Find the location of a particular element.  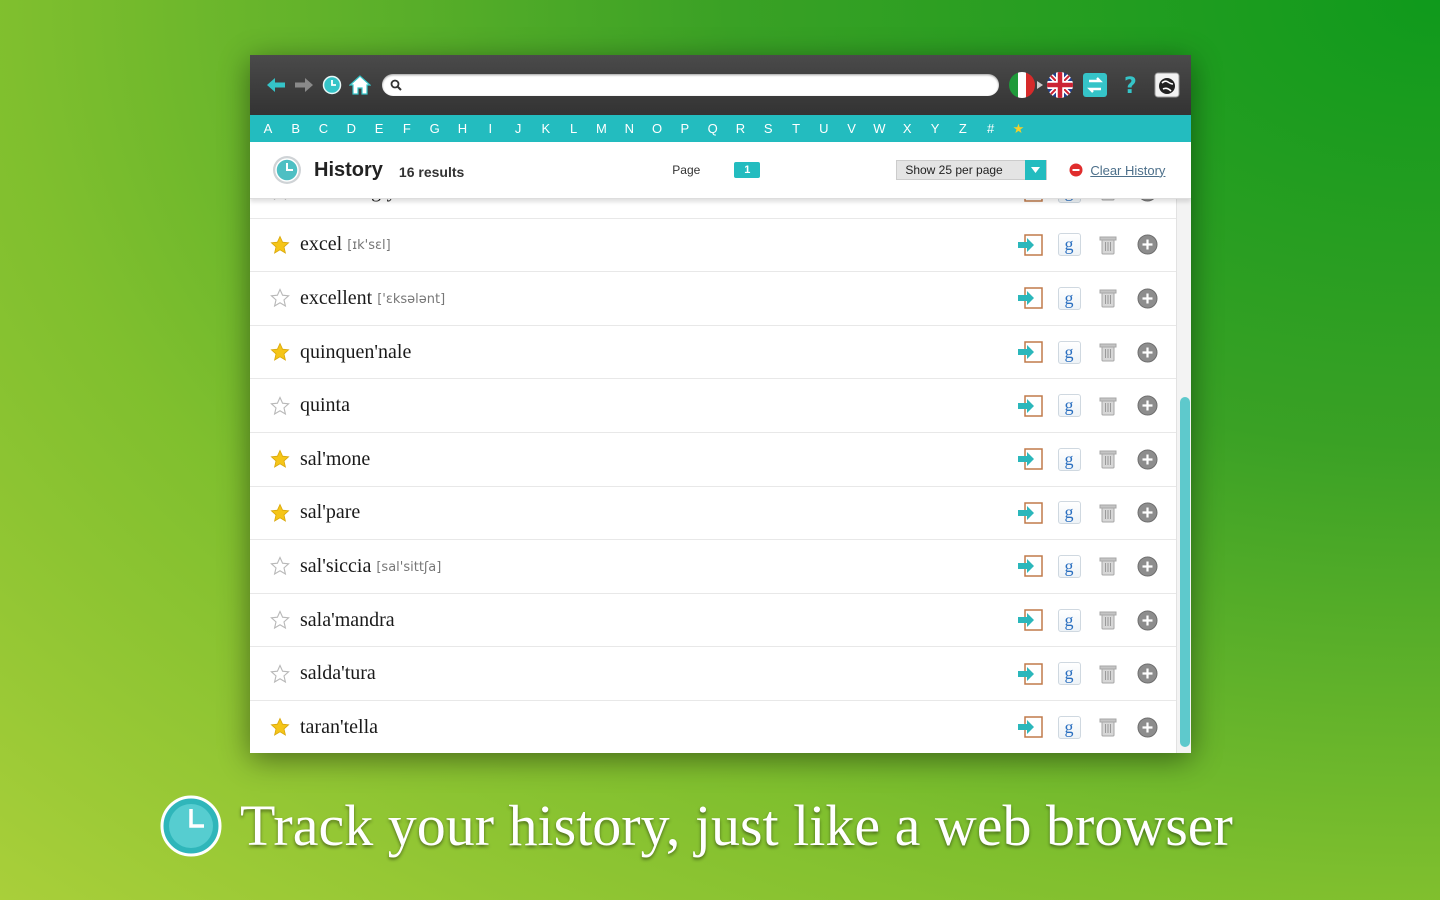

alphabet-letter: I is located at coordinates (490, 128).